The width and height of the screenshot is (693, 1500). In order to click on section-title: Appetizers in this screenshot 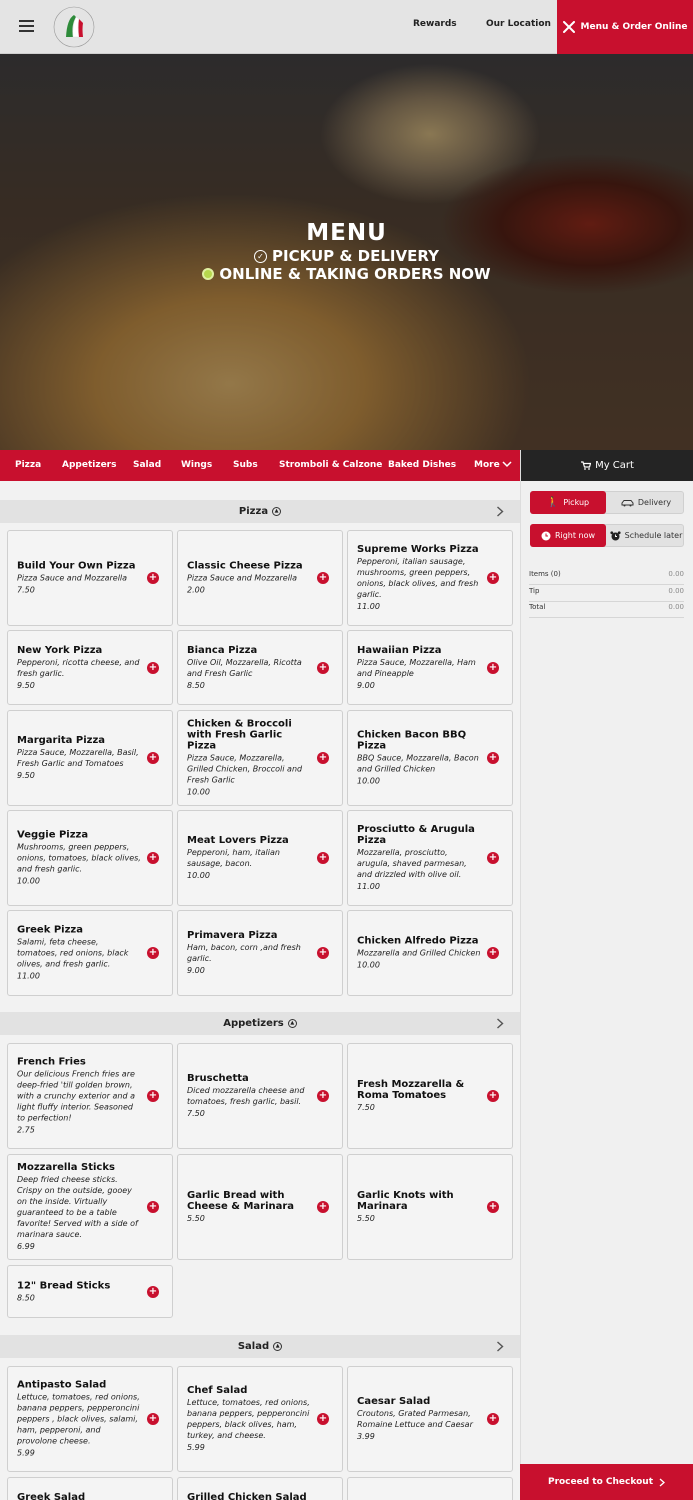, I will do `click(253, 1023)`.